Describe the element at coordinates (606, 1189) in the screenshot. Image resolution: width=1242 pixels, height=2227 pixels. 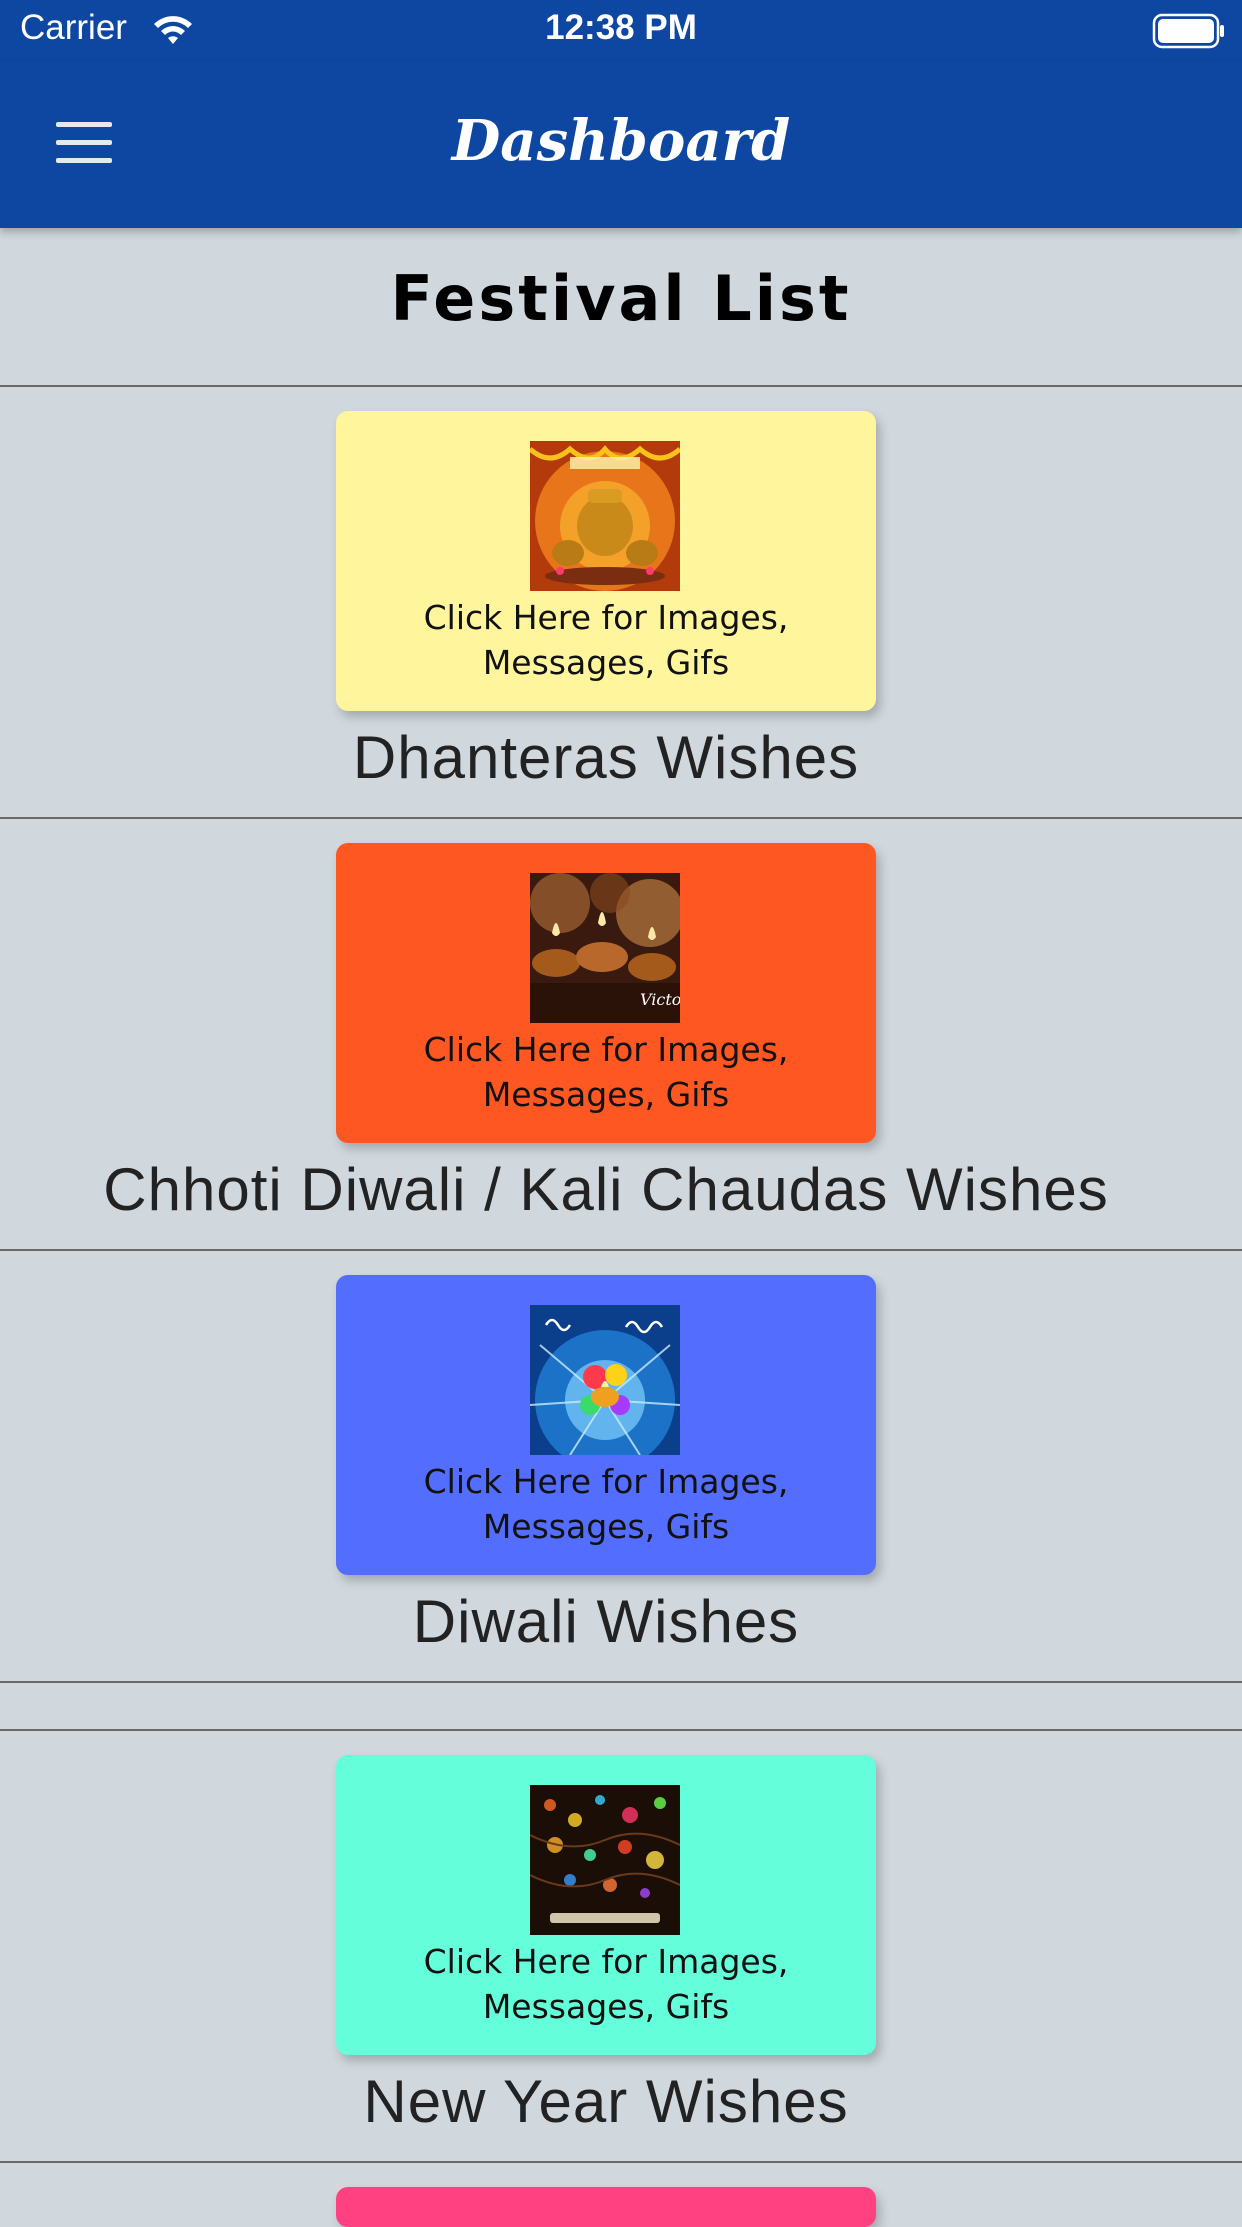
I see `festival-title-chhoti-diwali: Chhoti Diwali / Kali Chaudas Wishes` at that location.